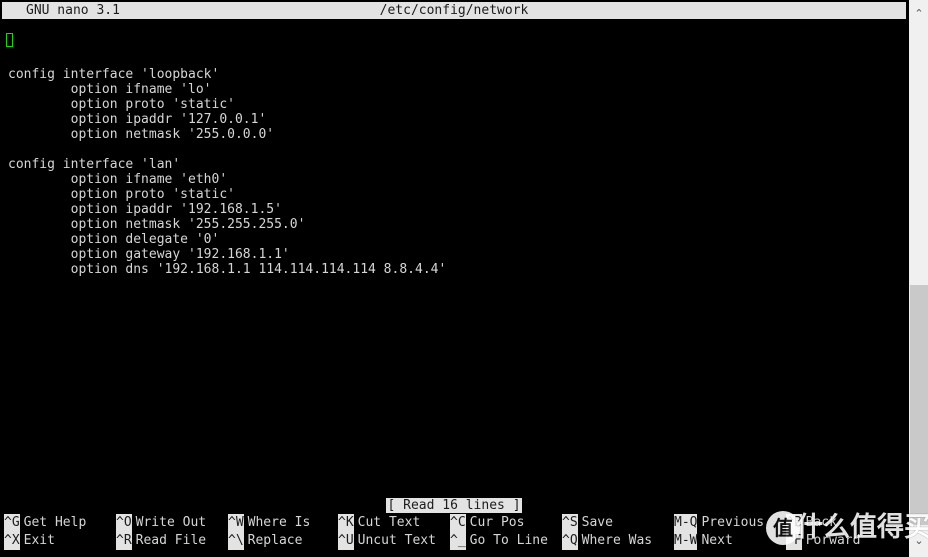 Image resolution: width=928 pixels, height=557 pixels. What do you see at coordinates (497, 522) in the screenshot?
I see `shortcut-label: Cur Pos` at bounding box center [497, 522].